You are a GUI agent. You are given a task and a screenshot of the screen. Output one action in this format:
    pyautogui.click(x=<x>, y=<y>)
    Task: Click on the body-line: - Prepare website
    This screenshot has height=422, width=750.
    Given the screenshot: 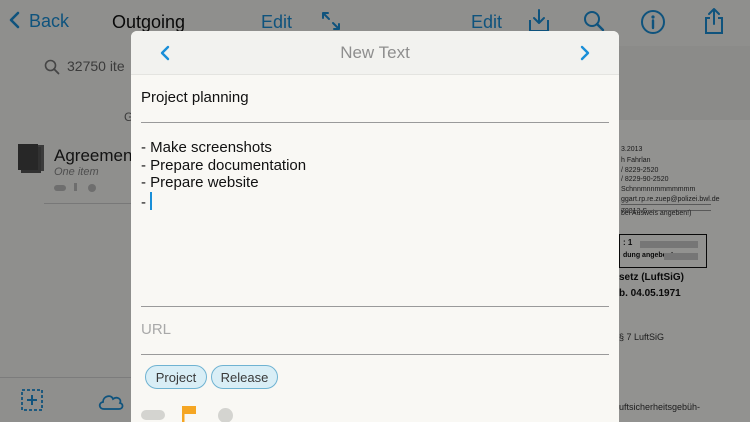 What is the action you would take?
    pyautogui.click(x=200, y=182)
    